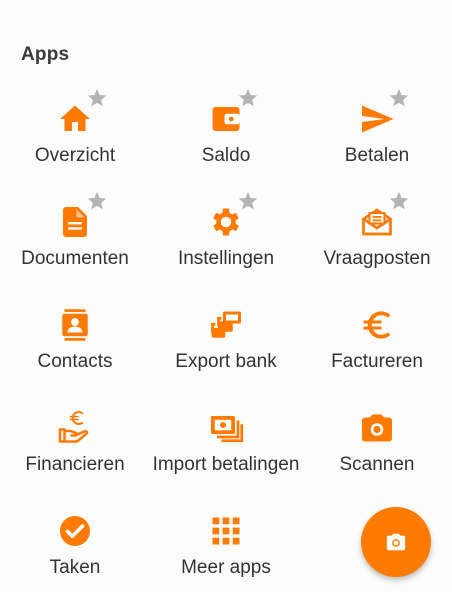 The width and height of the screenshot is (452, 600). Describe the element at coordinates (377, 155) in the screenshot. I see `app-label: Betalen` at that location.